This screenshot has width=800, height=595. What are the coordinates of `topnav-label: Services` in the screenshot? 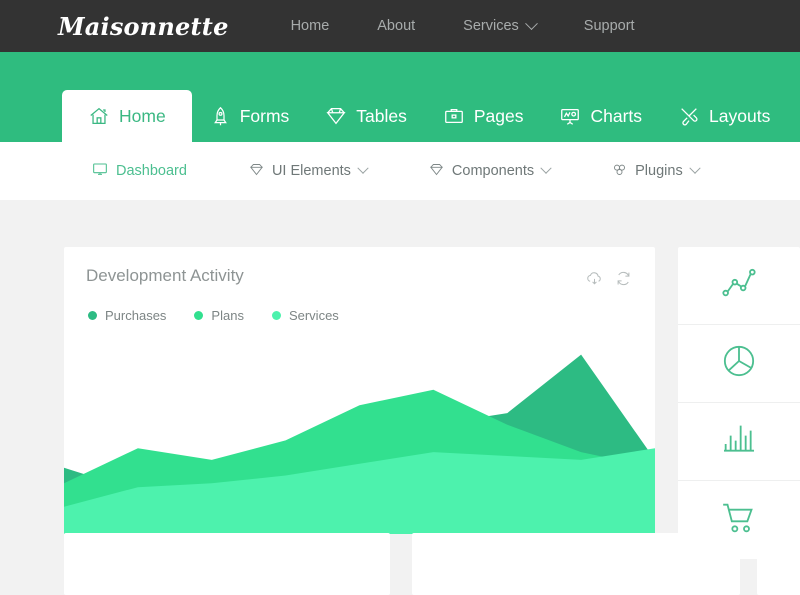 It's located at (491, 26).